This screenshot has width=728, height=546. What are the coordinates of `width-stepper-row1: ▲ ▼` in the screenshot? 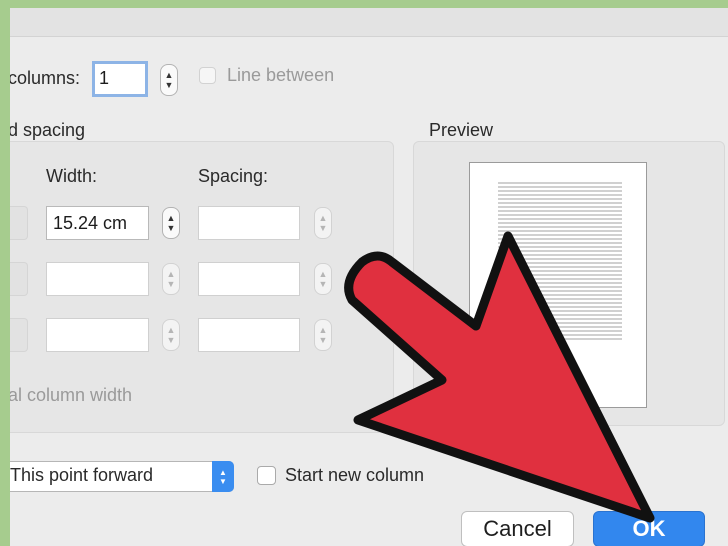 It's located at (171, 223).